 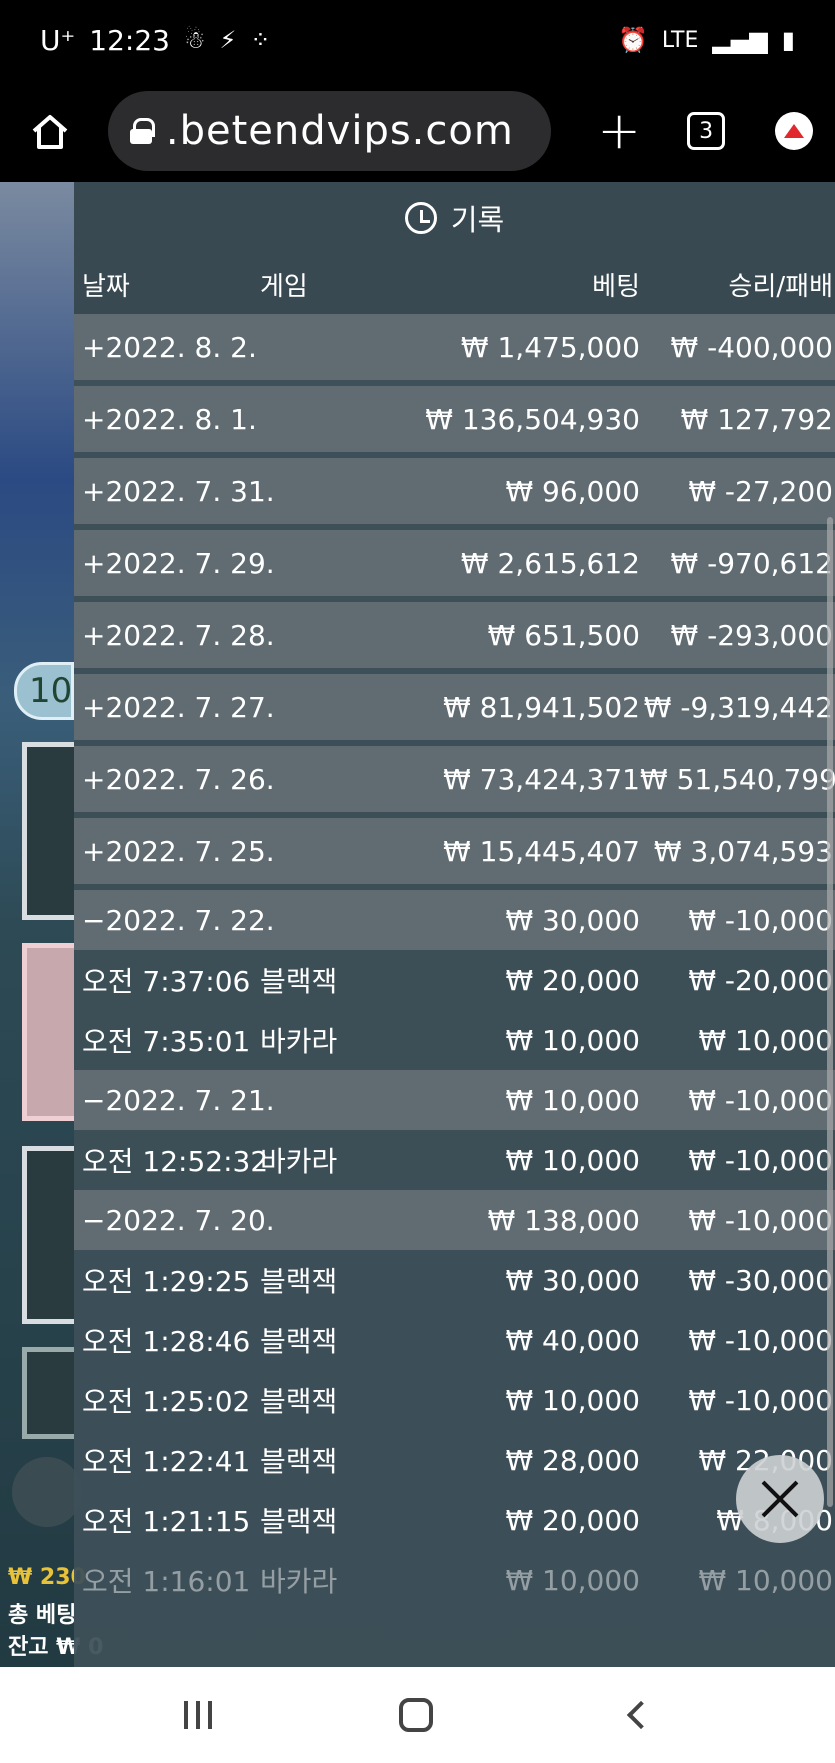 What do you see at coordinates (454, 920) in the screenshot?
I see `history-date-row: −2022. 7. 22. ₩ 30,000 ₩ -10,000` at bounding box center [454, 920].